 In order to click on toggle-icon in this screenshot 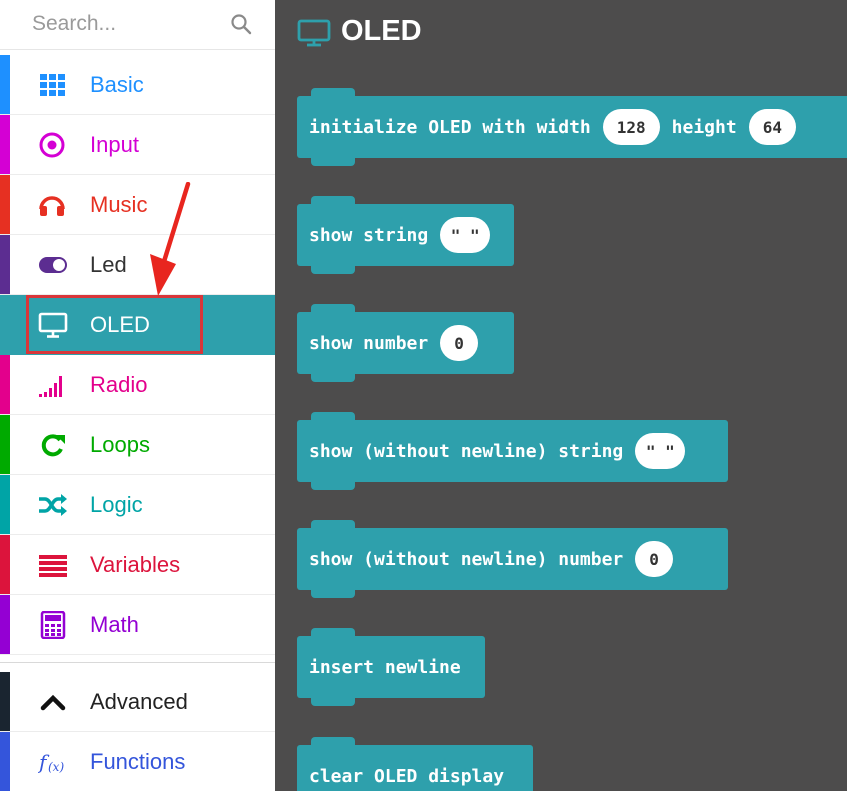, I will do `click(53, 265)`.